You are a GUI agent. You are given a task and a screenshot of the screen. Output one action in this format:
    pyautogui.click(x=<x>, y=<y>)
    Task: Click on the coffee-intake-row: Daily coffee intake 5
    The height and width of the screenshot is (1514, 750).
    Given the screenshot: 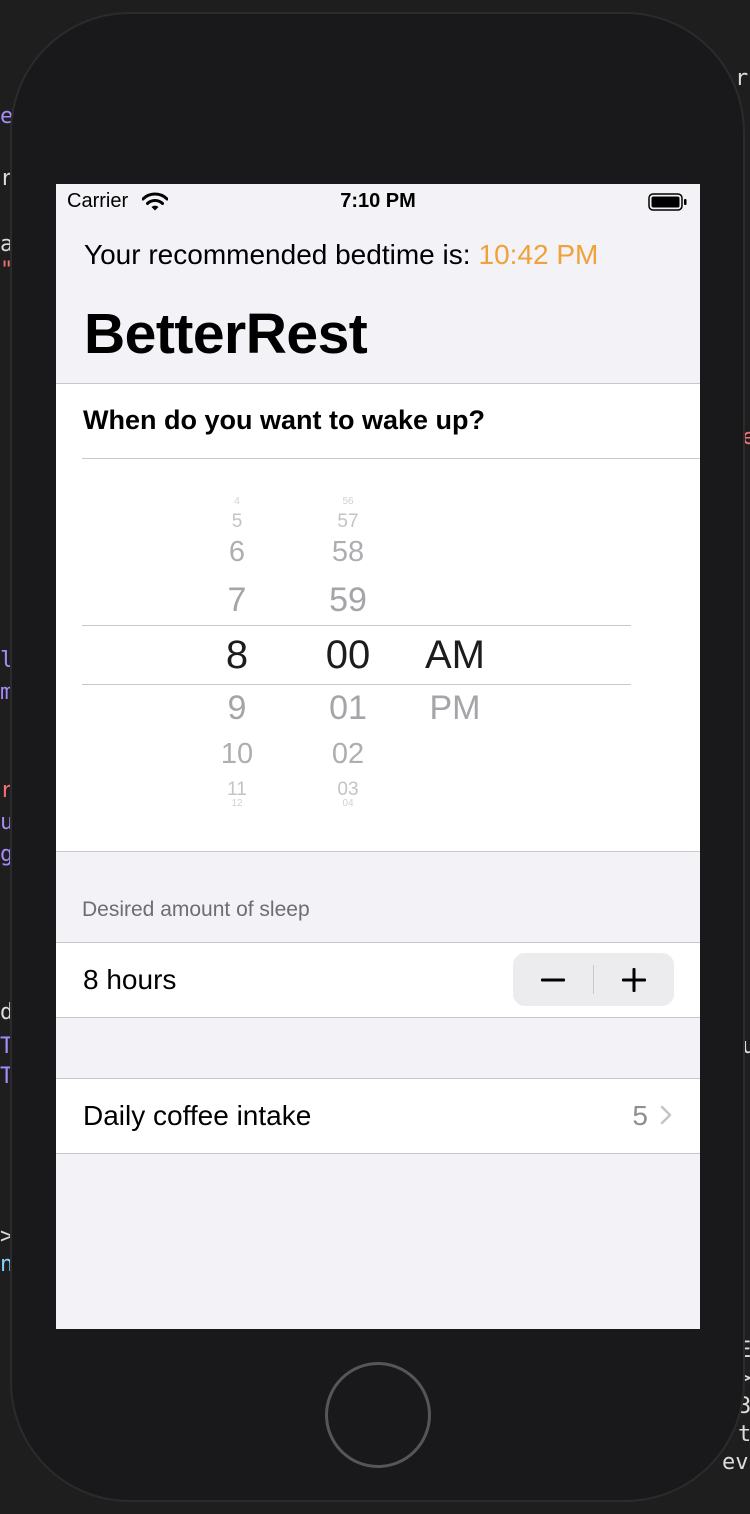 What is the action you would take?
    pyautogui.click(x=378, y=1116)
    